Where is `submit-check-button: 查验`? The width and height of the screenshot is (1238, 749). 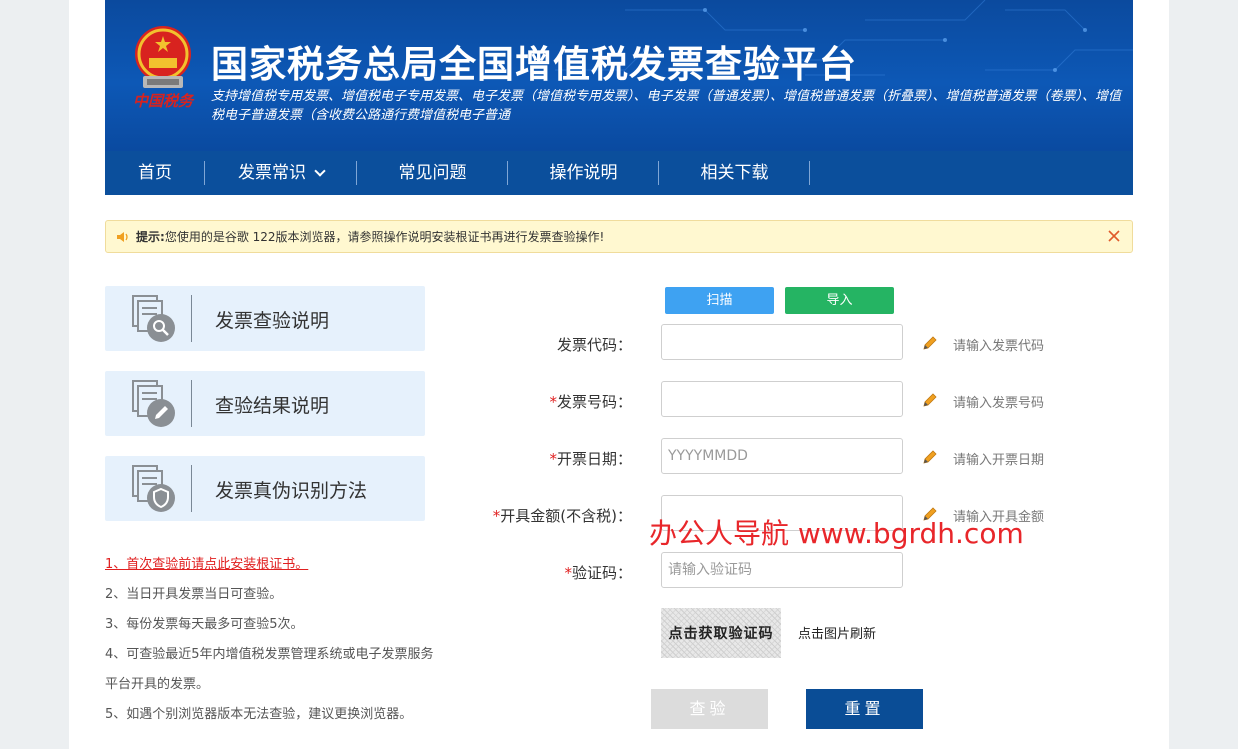
submit-check-button: 查验 is located at coordinates (709, 709).